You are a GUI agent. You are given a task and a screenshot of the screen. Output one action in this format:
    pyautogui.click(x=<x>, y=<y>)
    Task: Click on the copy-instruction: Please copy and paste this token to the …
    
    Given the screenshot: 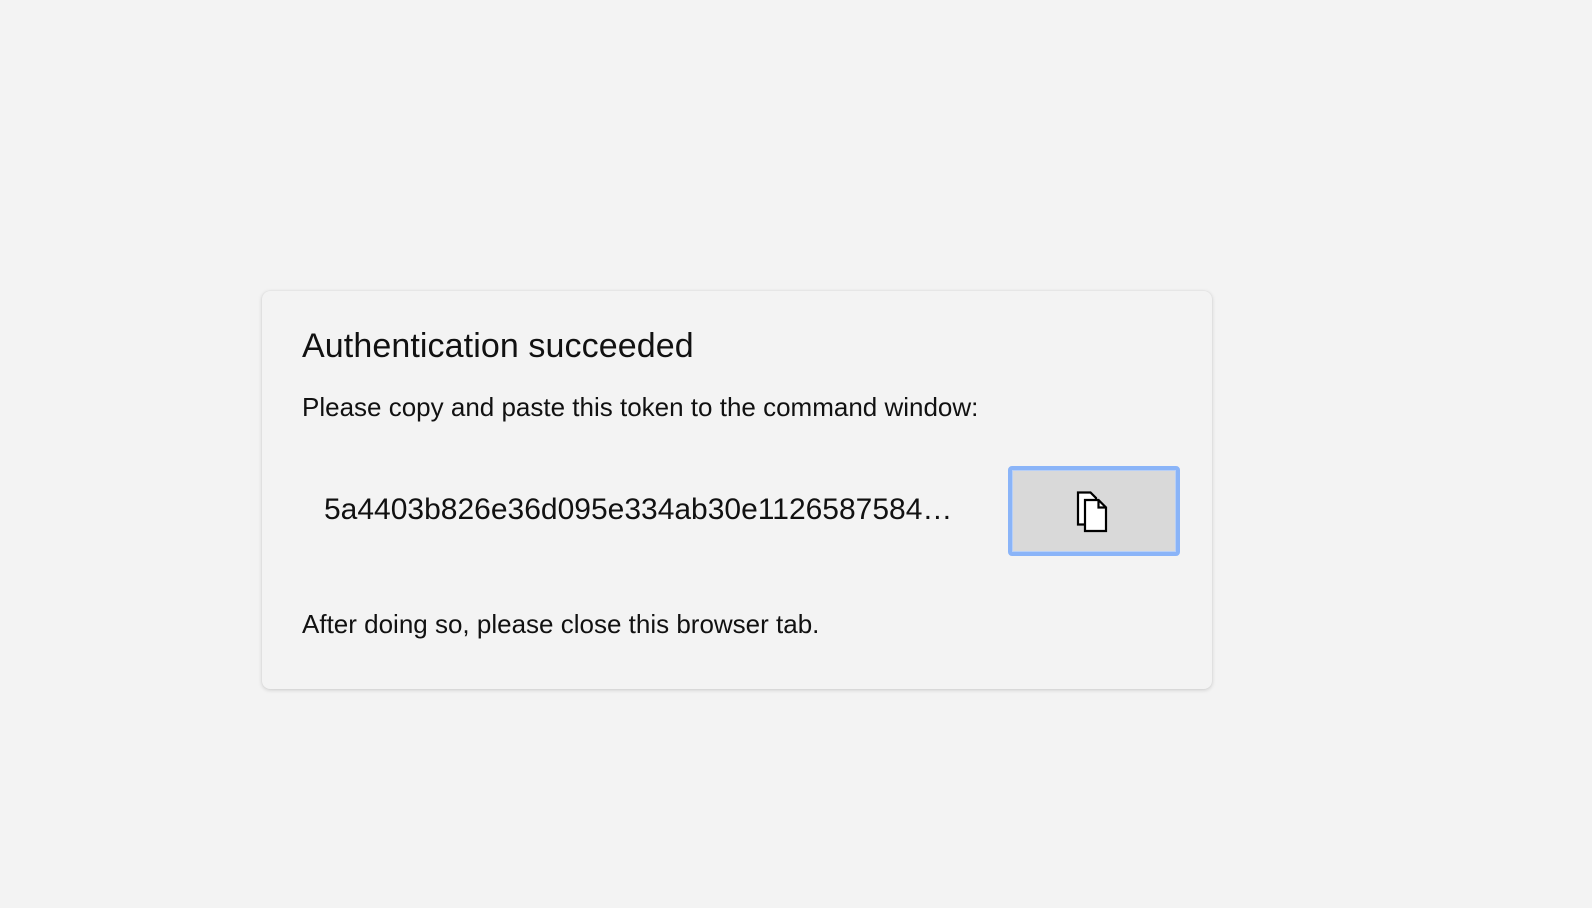 What is the action you would take?
    pyautogui.click(x=640, y=407)
    